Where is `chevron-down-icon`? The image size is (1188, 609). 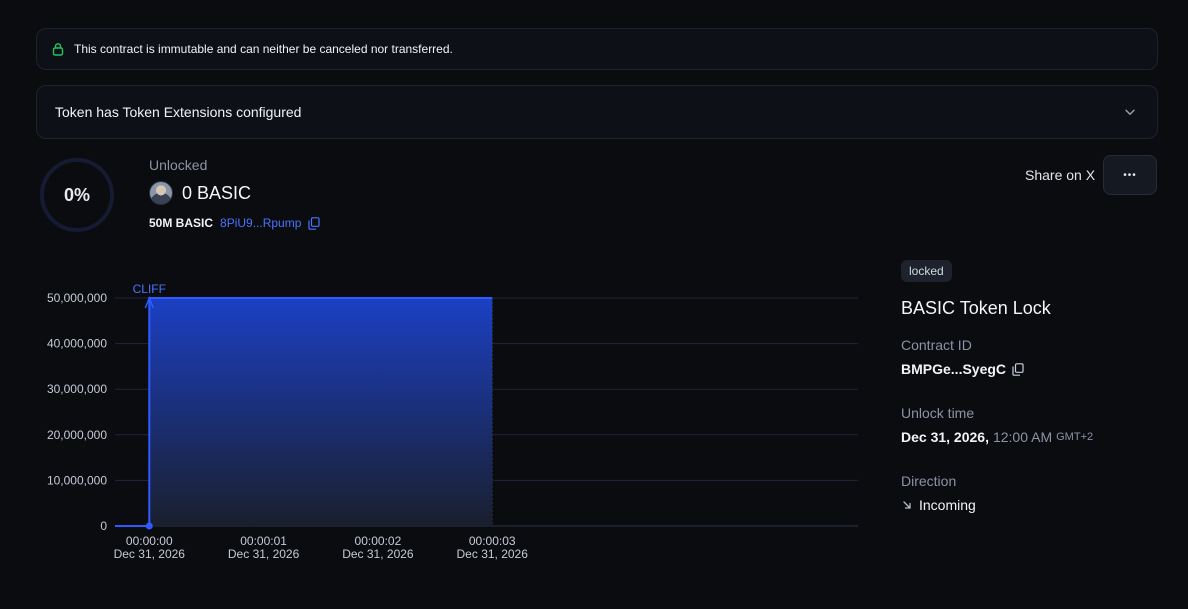 chevron-down-icon is located at coordinates (1130, 112).